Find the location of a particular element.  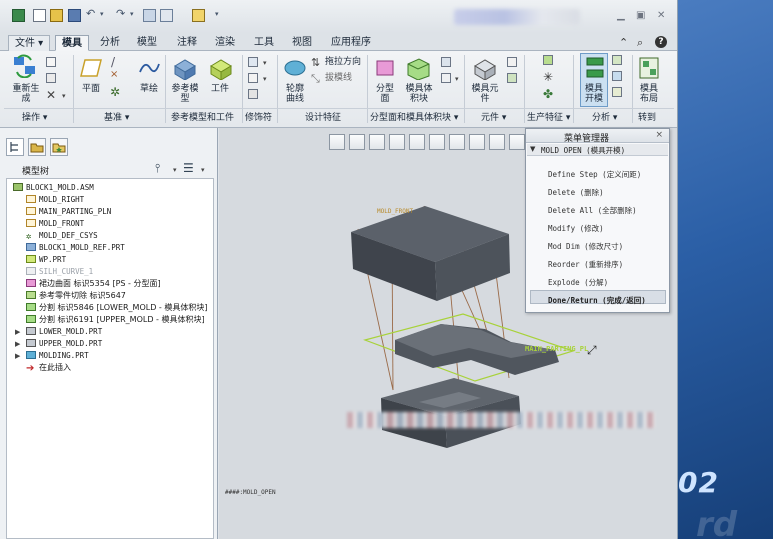

plane-icon is located at coordinates (91, 68).